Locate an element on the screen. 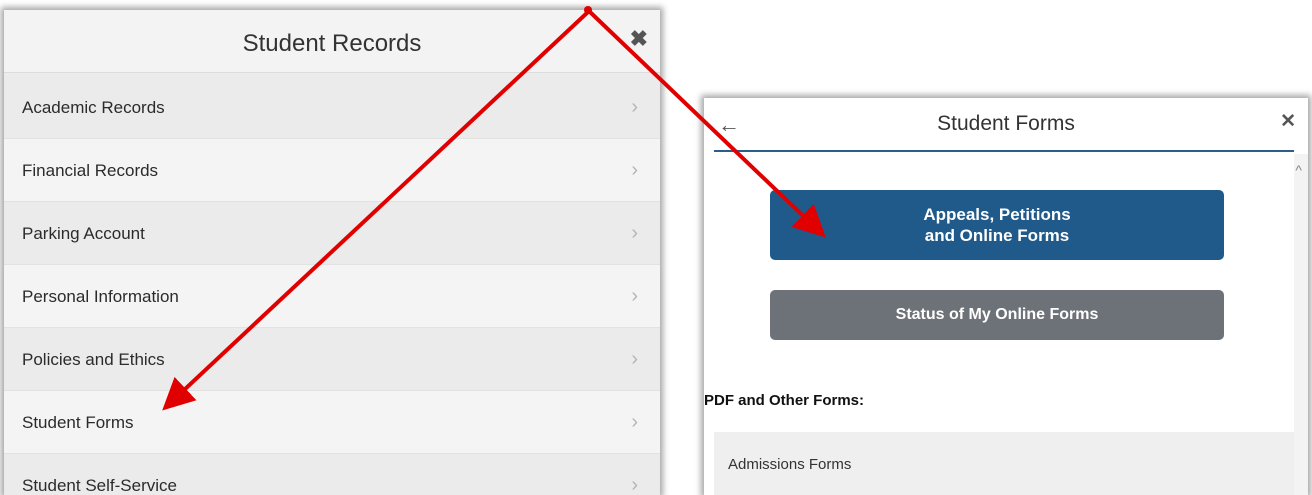  menu-item-policies-and-ethics: Policies and Ethics › is located at coordinates (332, 359).